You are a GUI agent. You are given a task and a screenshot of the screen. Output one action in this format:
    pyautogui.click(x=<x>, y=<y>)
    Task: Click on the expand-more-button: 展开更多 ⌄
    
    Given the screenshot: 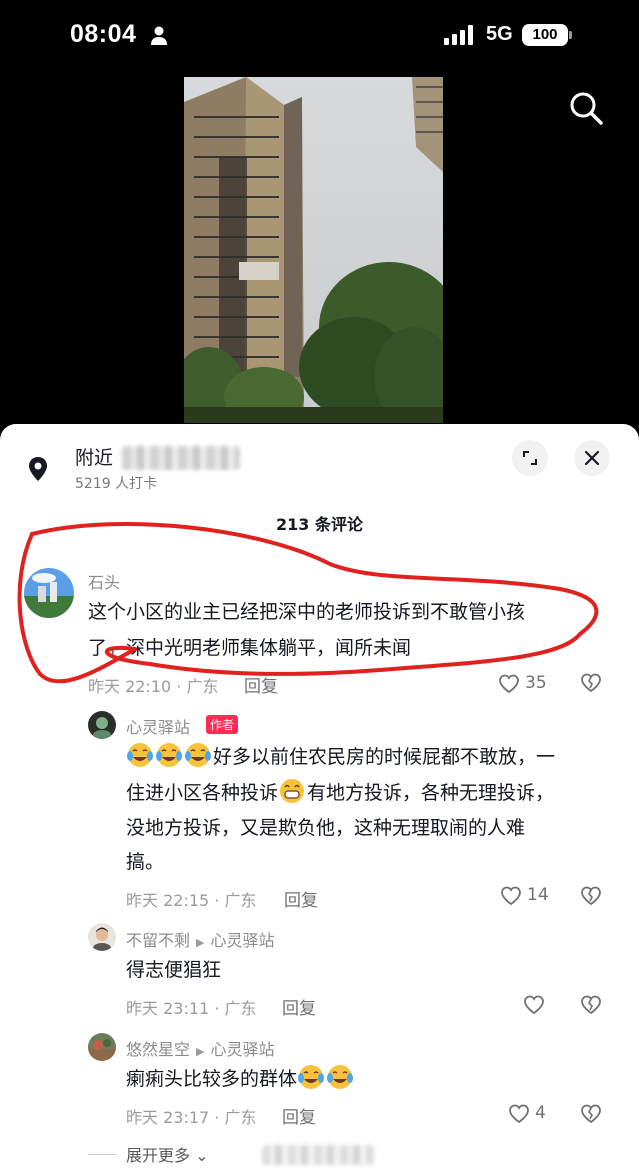 What is the action you would take?
    pyautogui.click(x=167, y=1154)
    